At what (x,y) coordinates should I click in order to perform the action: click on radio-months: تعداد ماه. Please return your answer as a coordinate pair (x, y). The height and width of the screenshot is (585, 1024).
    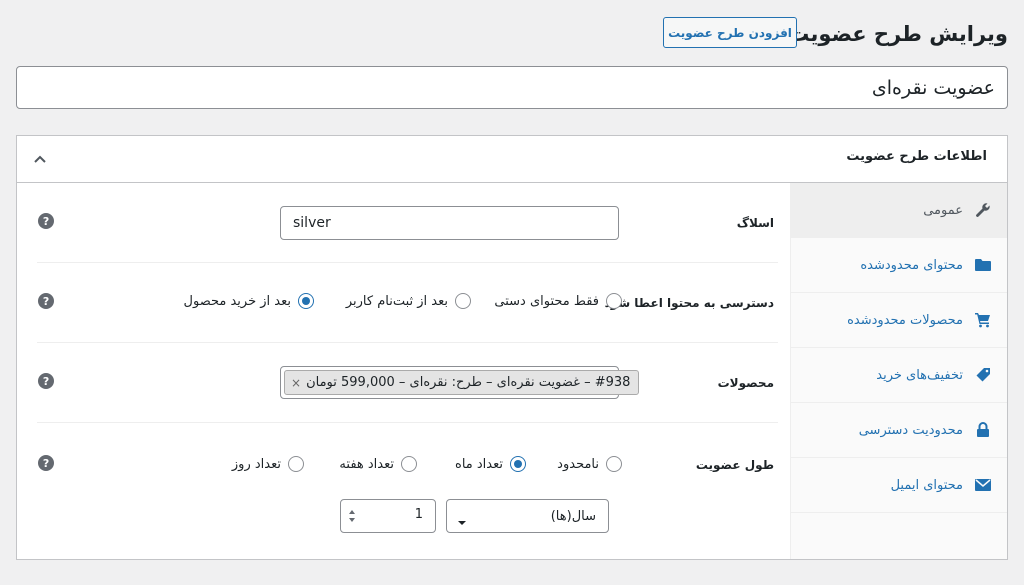
    Looking at the image, I should click on (490, 464).